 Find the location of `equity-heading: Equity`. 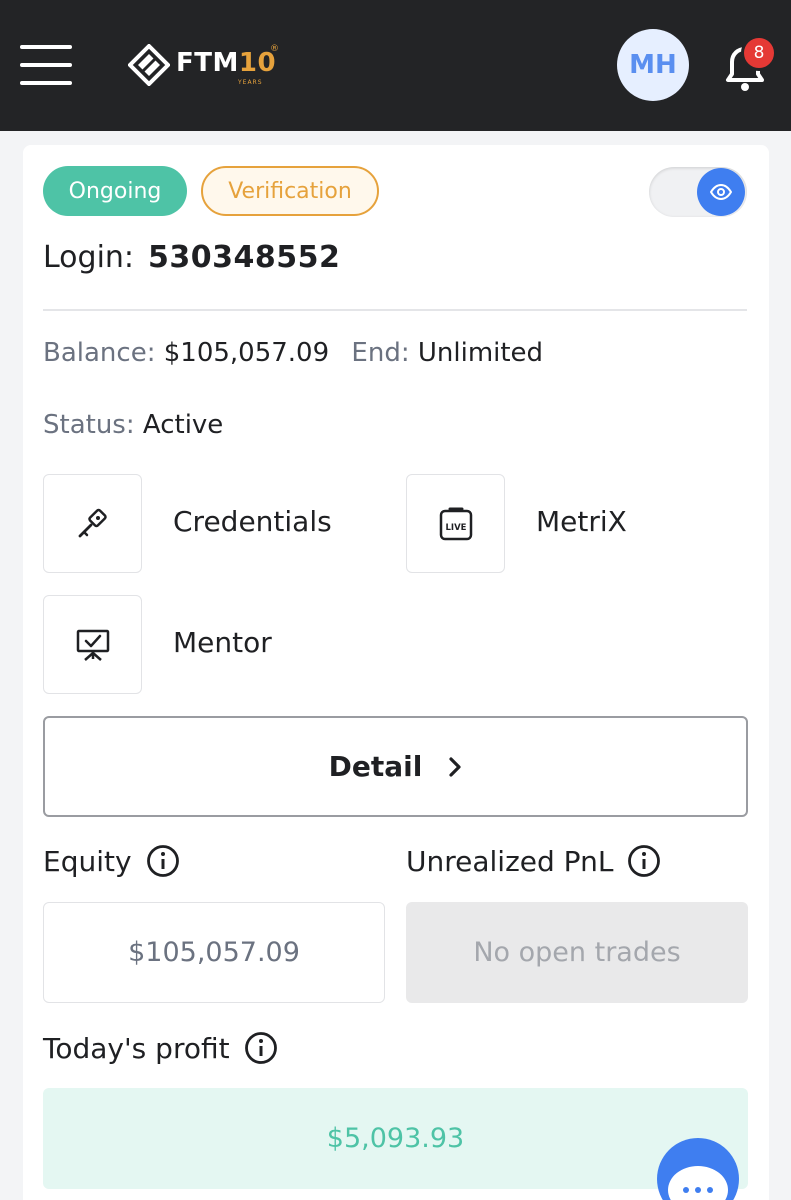

equity-heading: Equity is located at coordinates (111, 861).